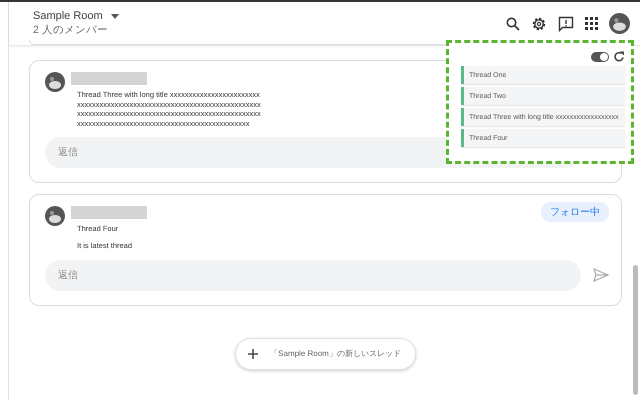 This screenshot has width=640, height=400. What do you see at coordinates (566, 24) in the screenshot?
I see `feedback-icon` at bounding box center [566, 24].